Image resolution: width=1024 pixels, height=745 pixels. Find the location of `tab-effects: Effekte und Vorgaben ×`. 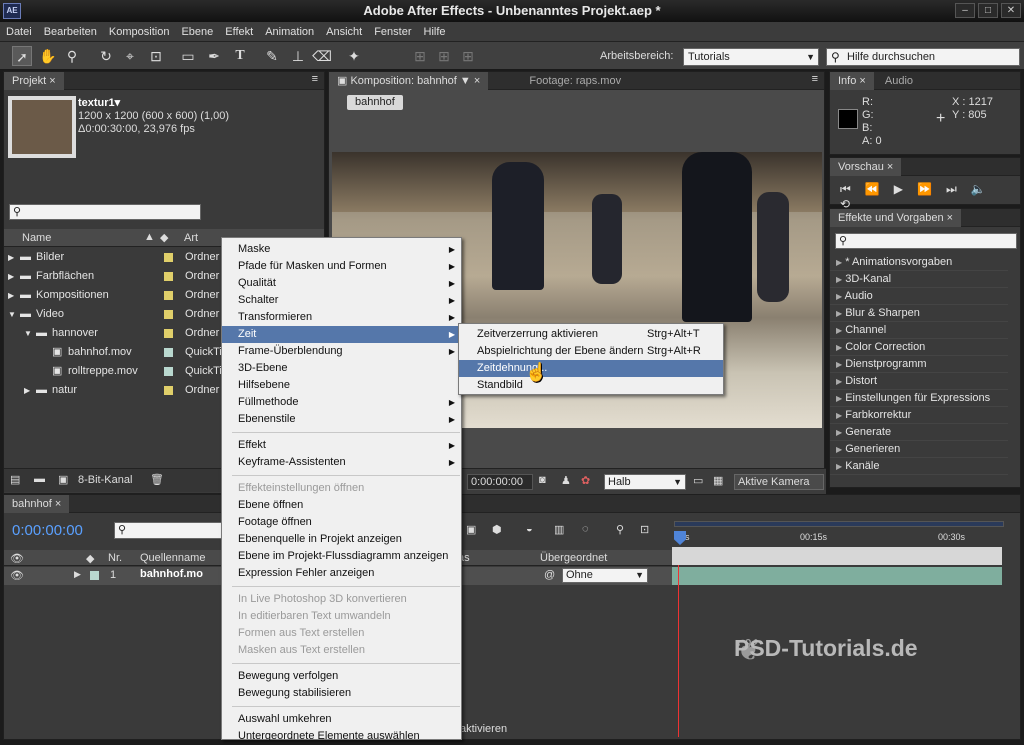

tab-effects: Effekte und Vorgaben × is located at coordinates (896, 218).